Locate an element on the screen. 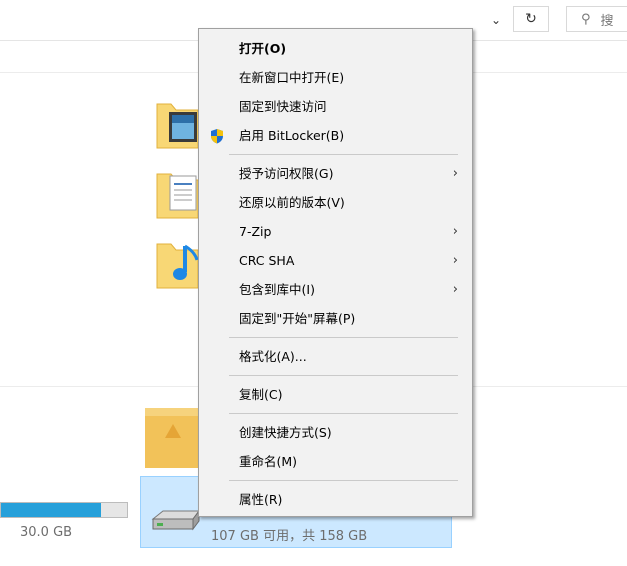 The height and width of the screenshot is (566, 627). menu-item-label: 在新窗口中打开(E) is located at coordinates (292, 77).